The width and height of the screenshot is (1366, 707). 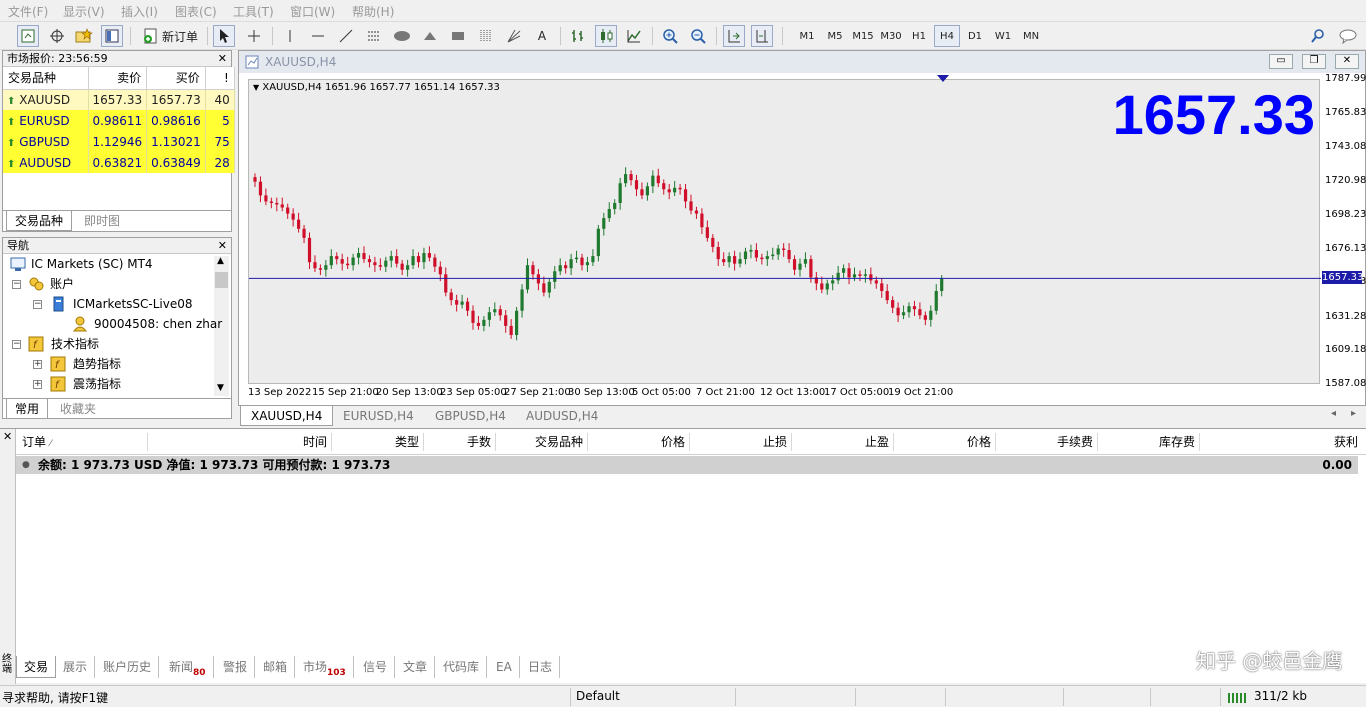 I want to click on timeframe-w1: W1, so click(x=1003, y=36).